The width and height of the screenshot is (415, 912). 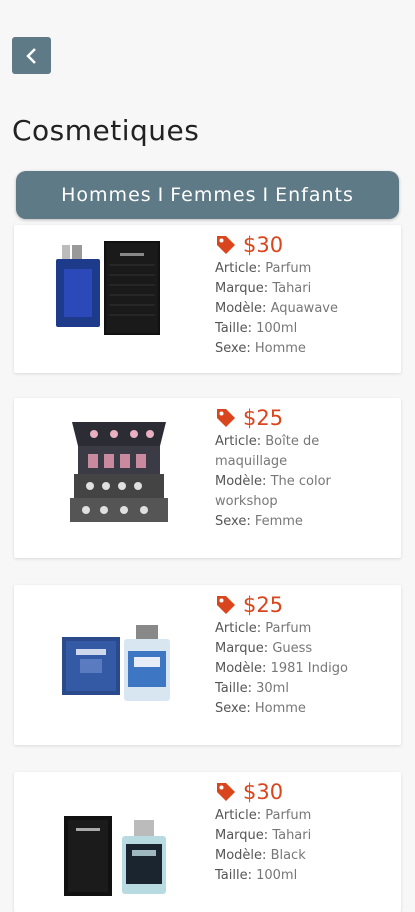 What do you see at coordinates (106, 130) in the screenshot?
I see `page-title: Cosmetiques` at bounding box center [106, 130].